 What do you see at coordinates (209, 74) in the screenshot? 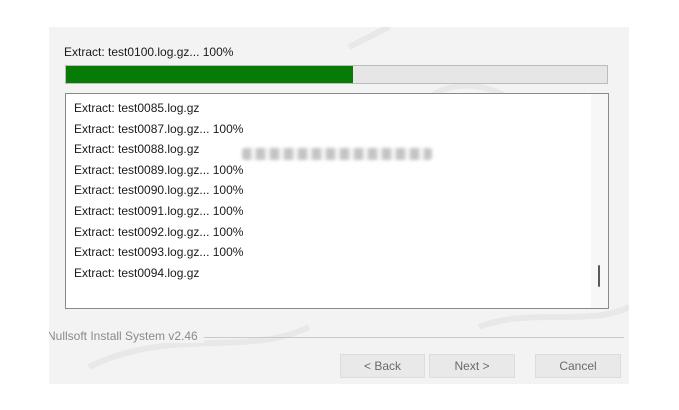
I see `progress-bar-fill` at bounding box center [209, 74].